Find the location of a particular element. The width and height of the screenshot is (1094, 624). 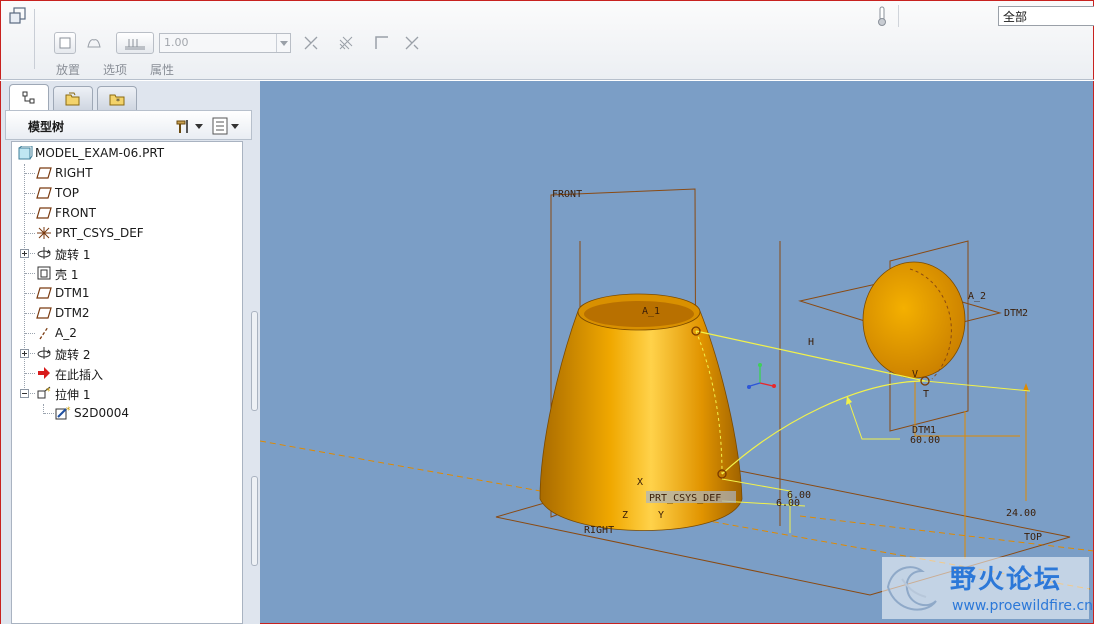

remove-material-button is located at coordinates (346, 43).